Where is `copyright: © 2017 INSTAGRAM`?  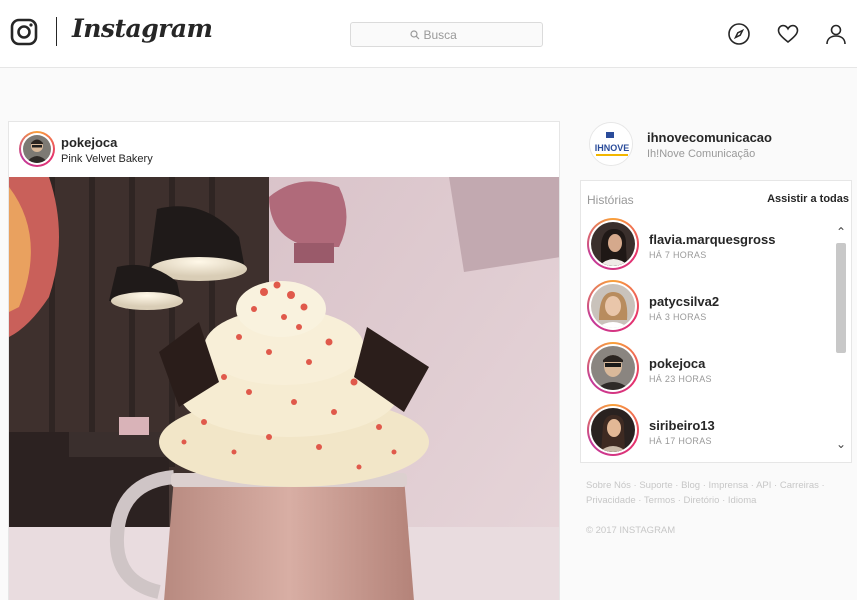
copyright: © 2017 INSTAGRAM is located at coordinates (631, 530).